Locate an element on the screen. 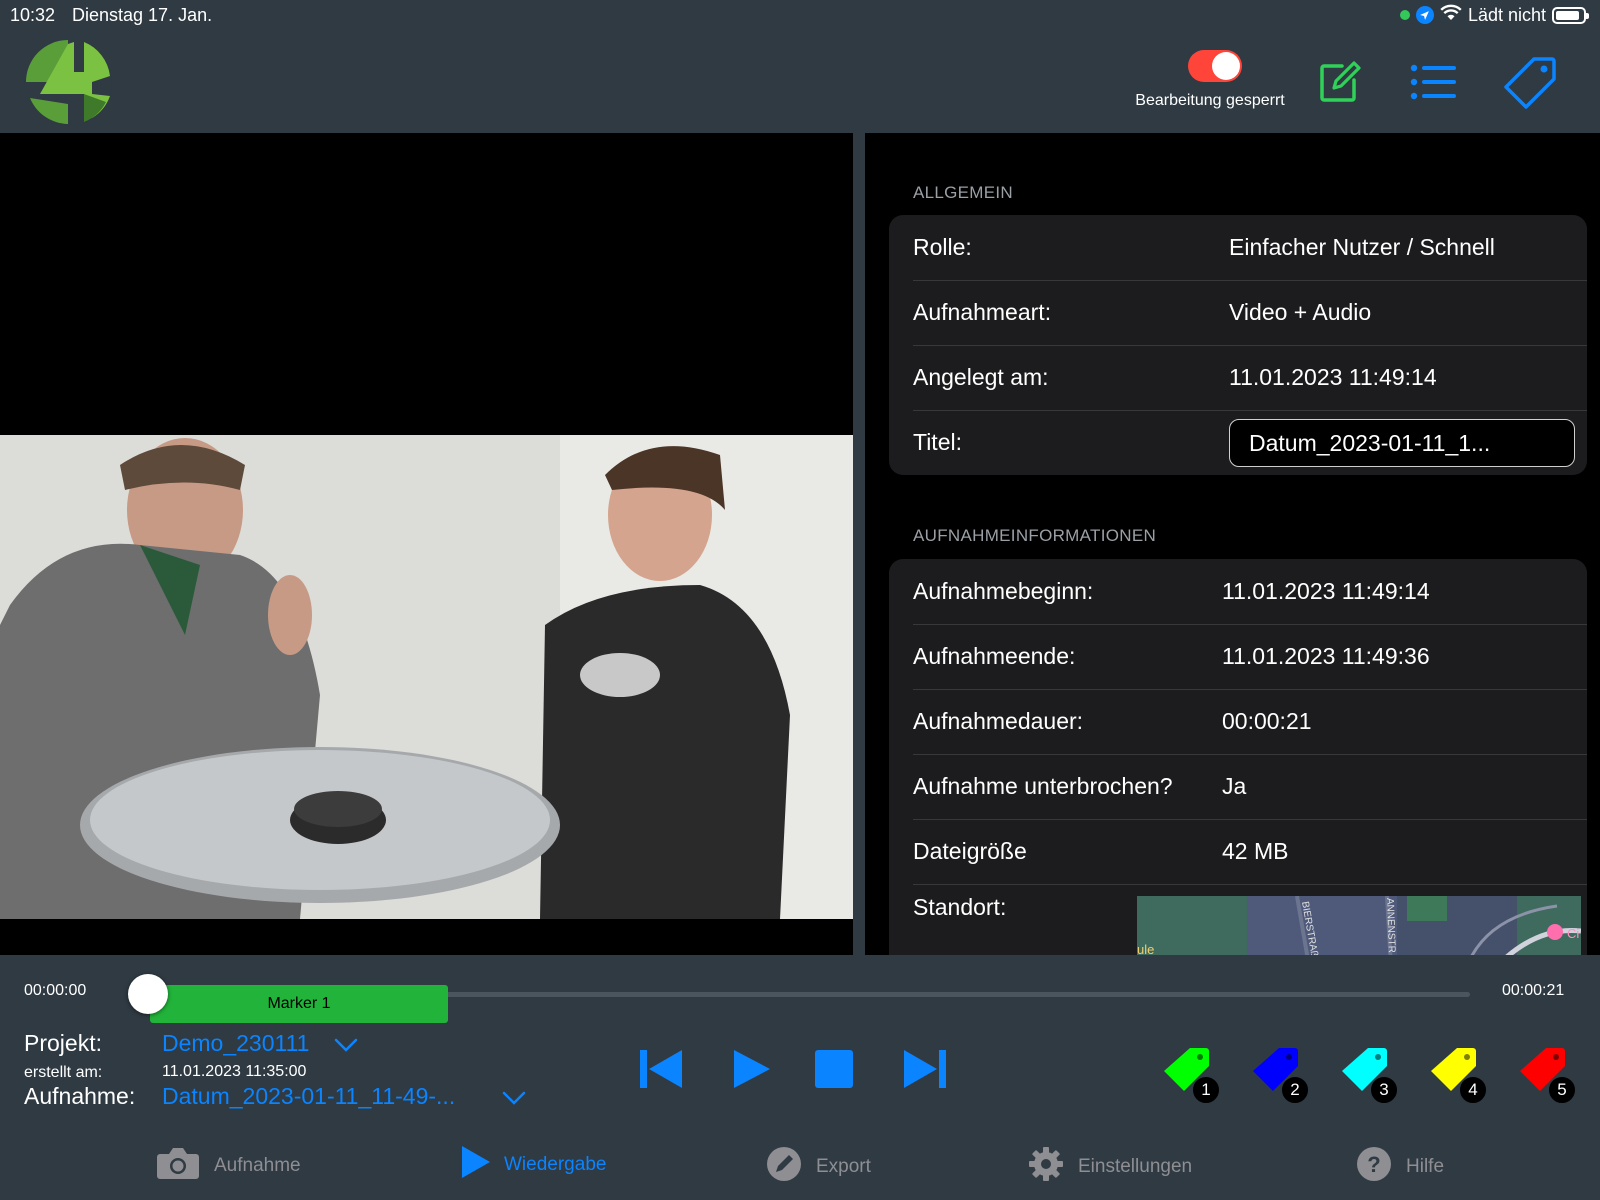 The image size is (1600, 1200). info-row-location: Standort: BIERSTRAß ANNENSTR ule Ci is located at coordinates (1238, 919).